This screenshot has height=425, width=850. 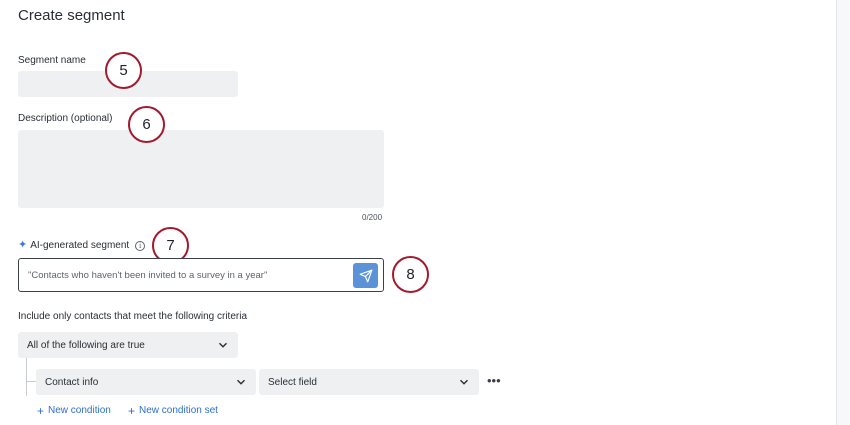 I want to click on send-button, so click(x=365, y=275).